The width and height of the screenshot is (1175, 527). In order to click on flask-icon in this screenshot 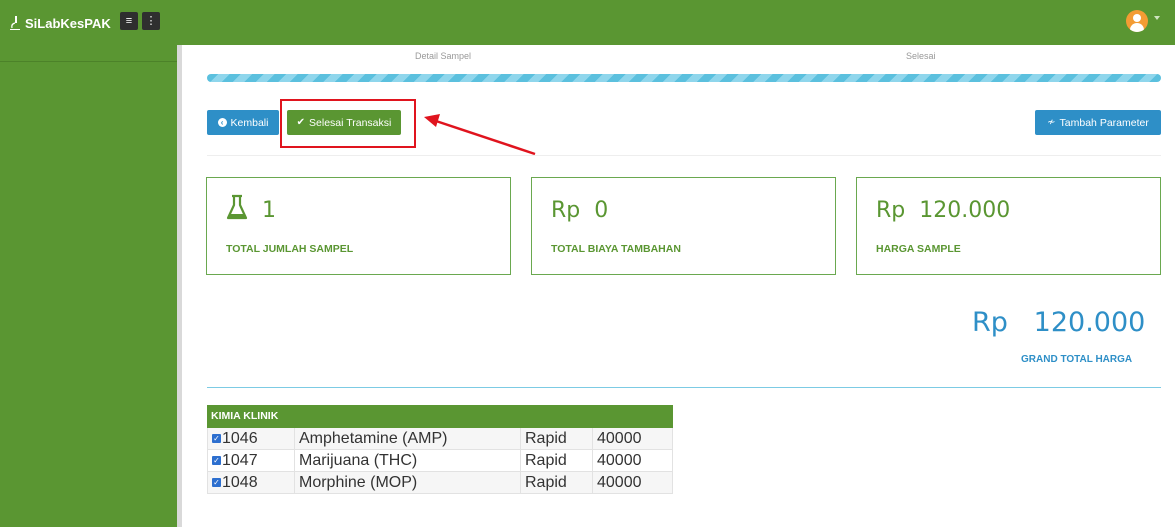, I will do `click(237, 207)`.